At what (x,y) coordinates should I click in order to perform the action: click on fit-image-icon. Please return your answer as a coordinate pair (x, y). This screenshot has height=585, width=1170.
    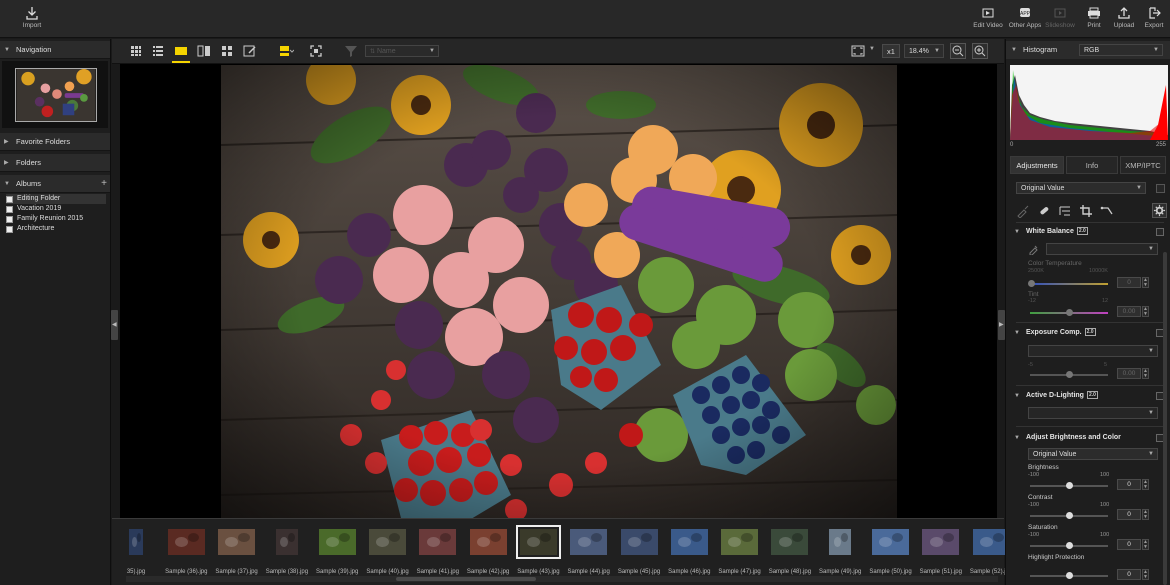
    Looking at the image, I should click on (858, 51).